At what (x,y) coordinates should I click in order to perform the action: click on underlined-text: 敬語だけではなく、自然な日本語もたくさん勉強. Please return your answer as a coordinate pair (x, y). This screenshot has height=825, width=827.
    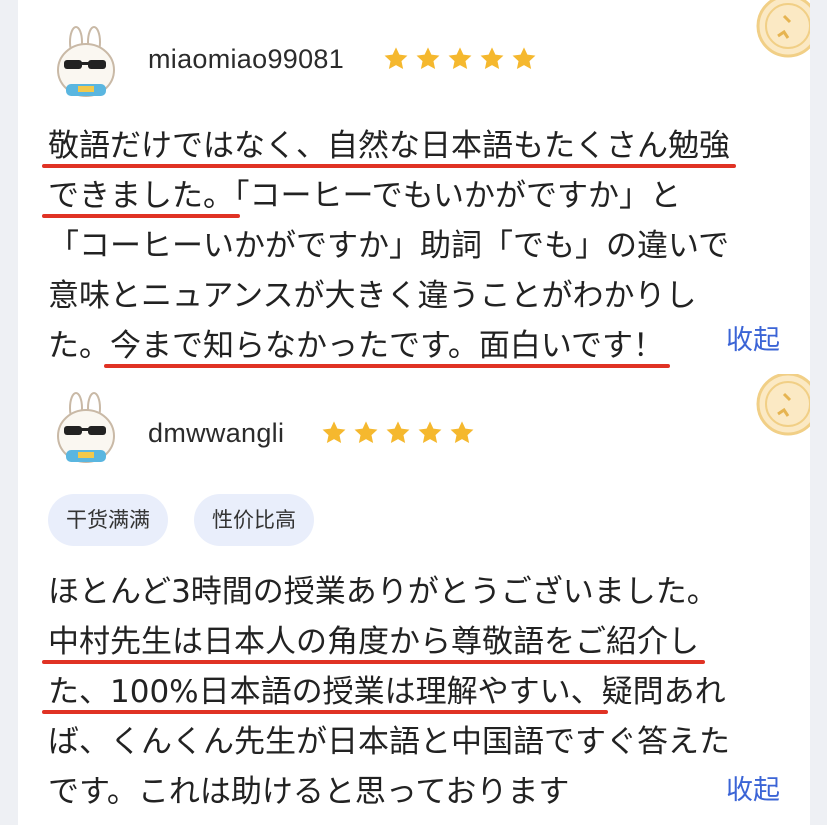
    Looking at the image, I should click on (389, 146).